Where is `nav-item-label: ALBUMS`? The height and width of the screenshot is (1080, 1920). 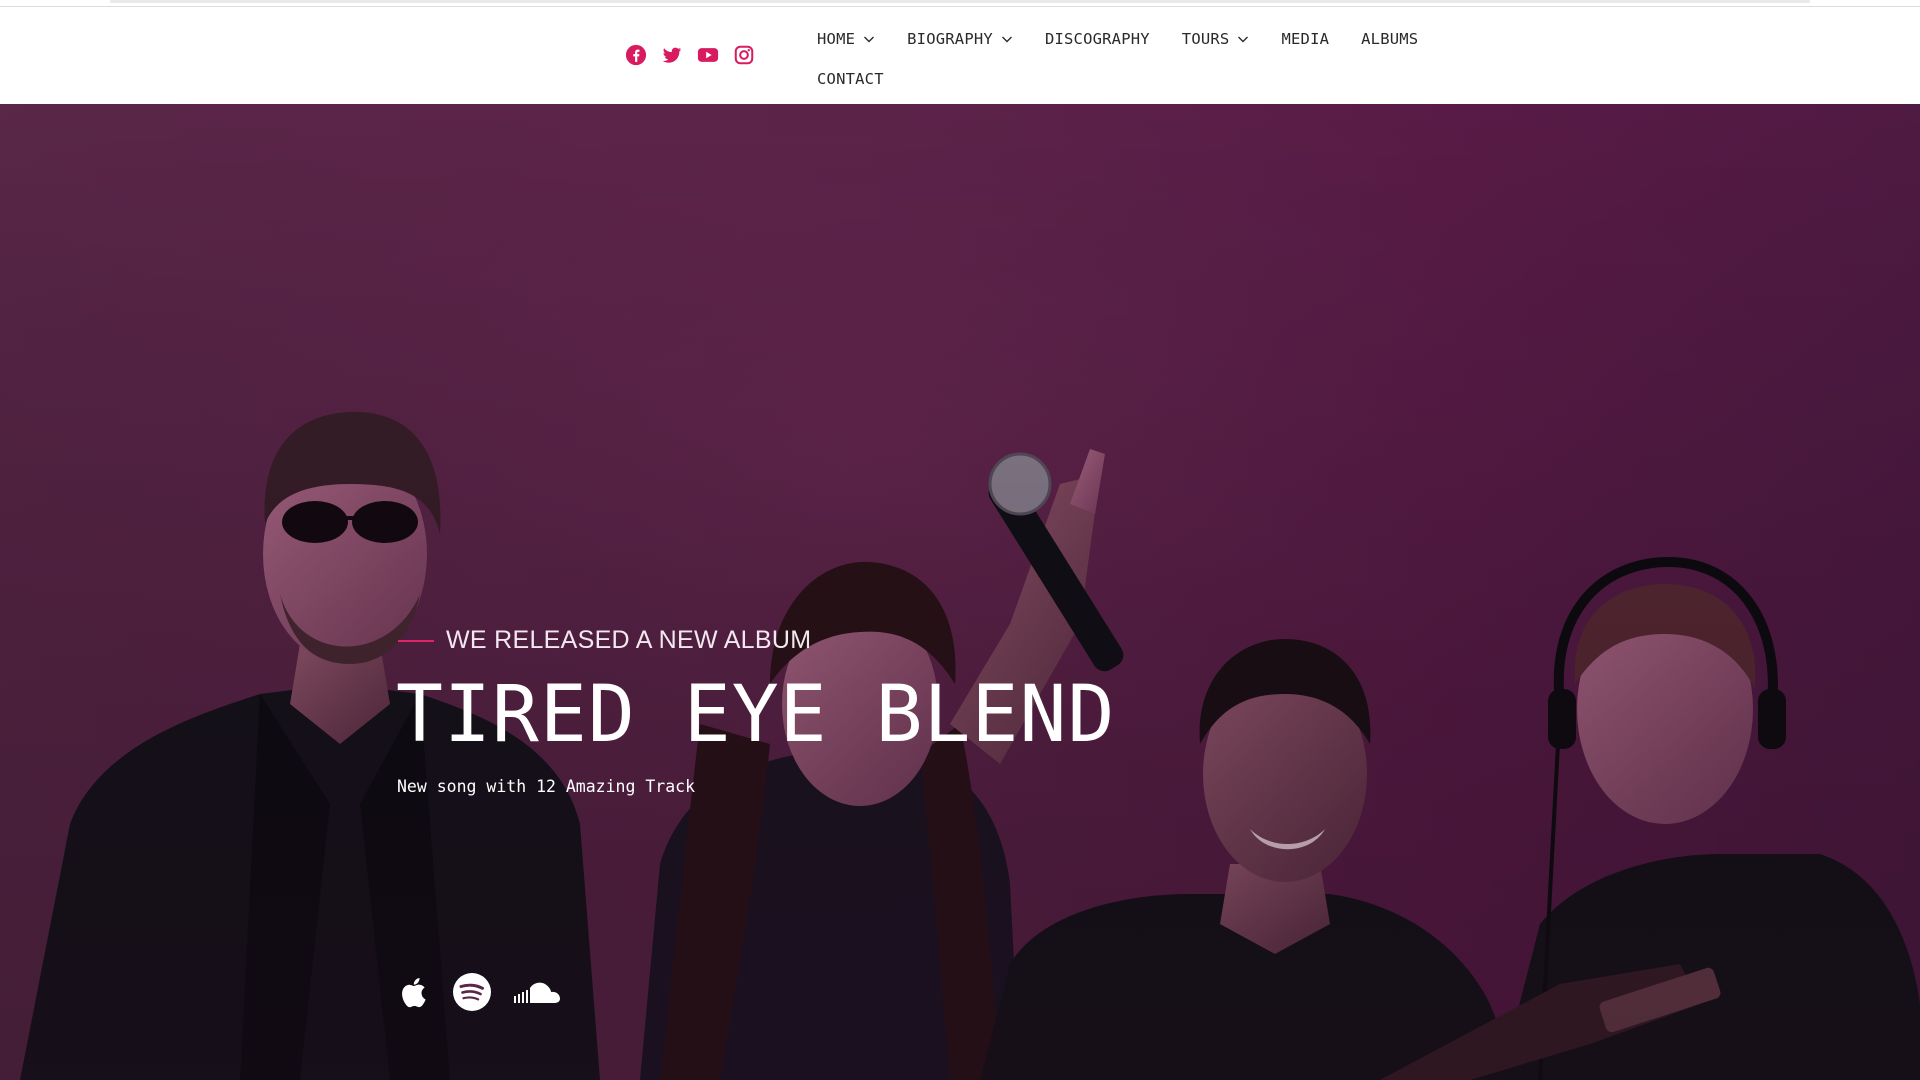
nav-item-label: ALBUMS is located at coordinates (1390, 39).